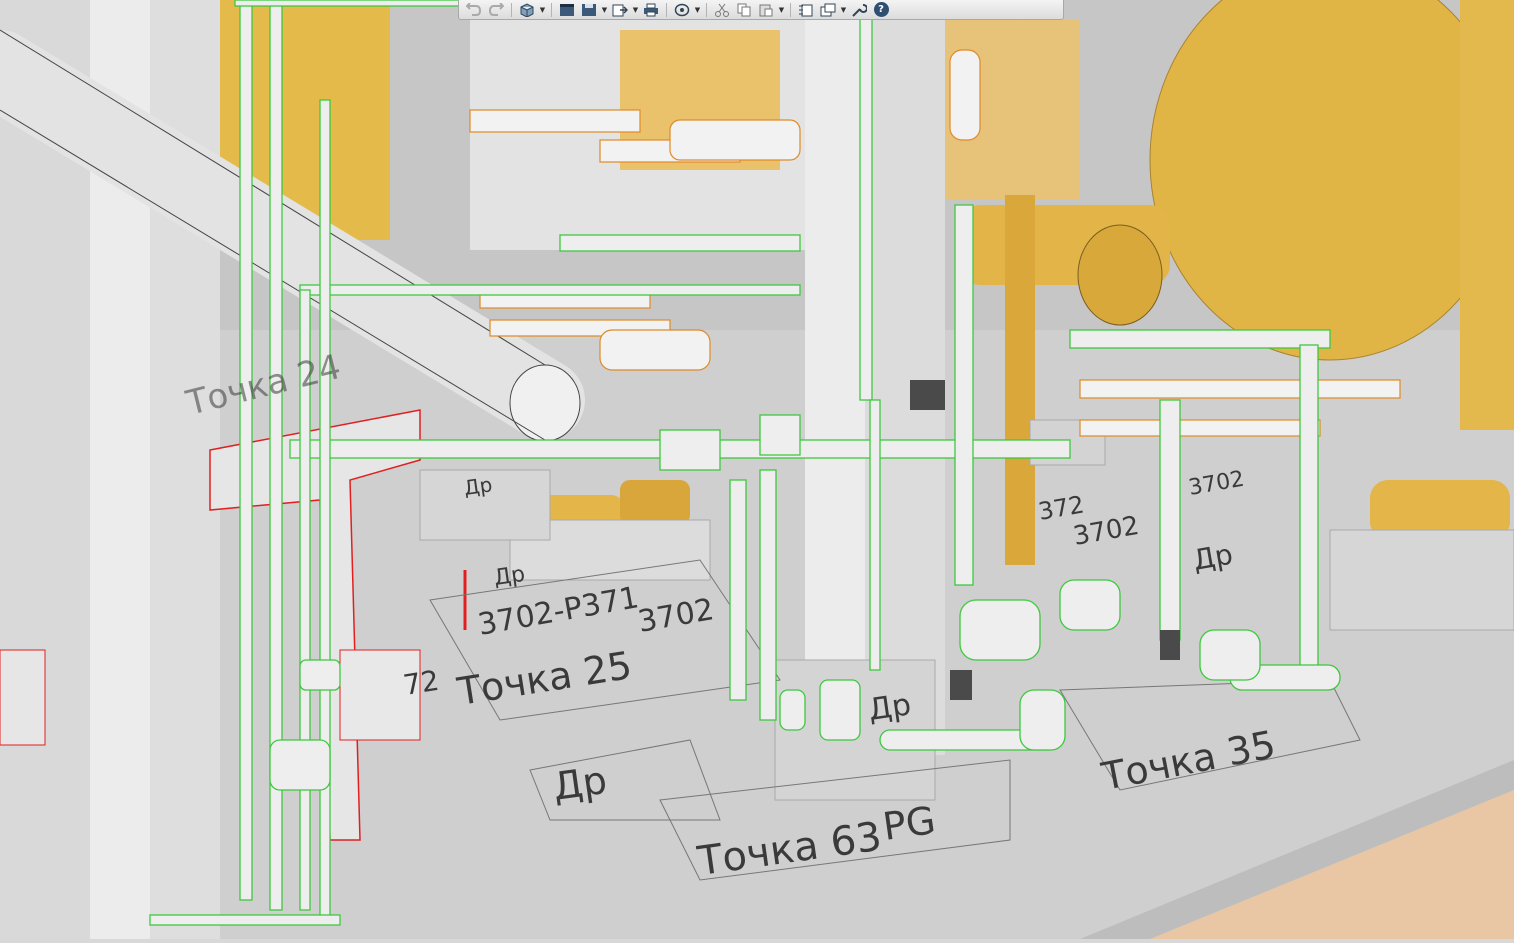  I want to click on orbit-icon, so click(682, 9).